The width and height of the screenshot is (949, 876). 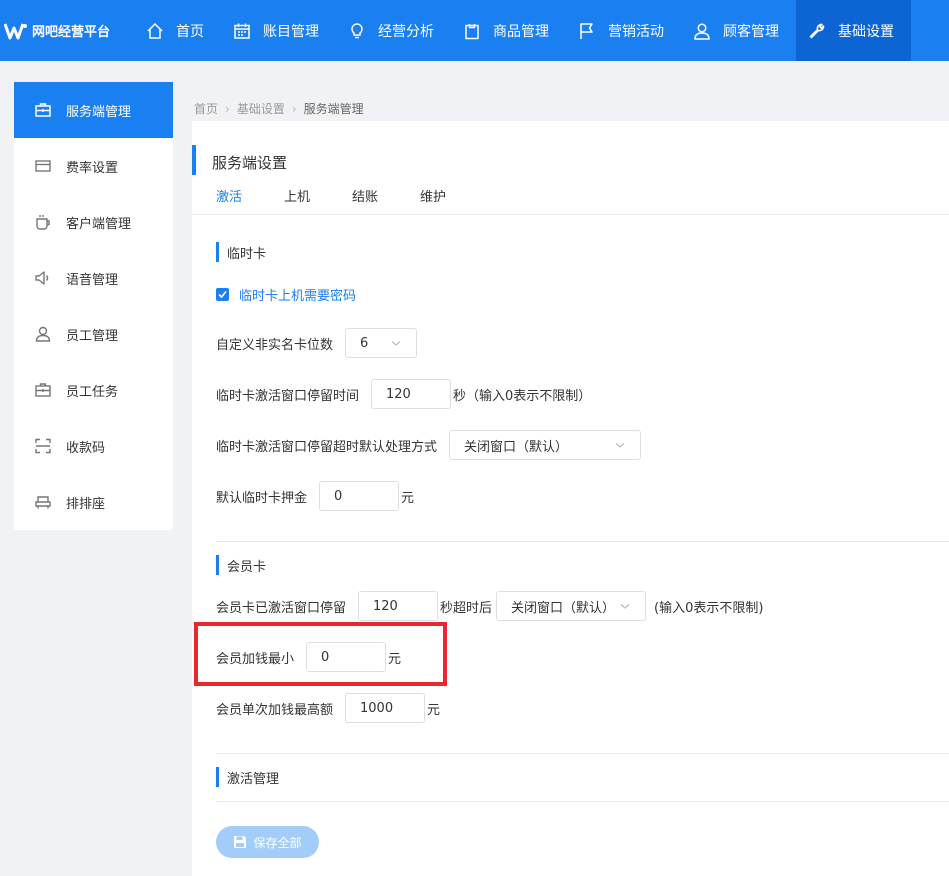 I want to click on seat-icon, so click(x=43, y=502).